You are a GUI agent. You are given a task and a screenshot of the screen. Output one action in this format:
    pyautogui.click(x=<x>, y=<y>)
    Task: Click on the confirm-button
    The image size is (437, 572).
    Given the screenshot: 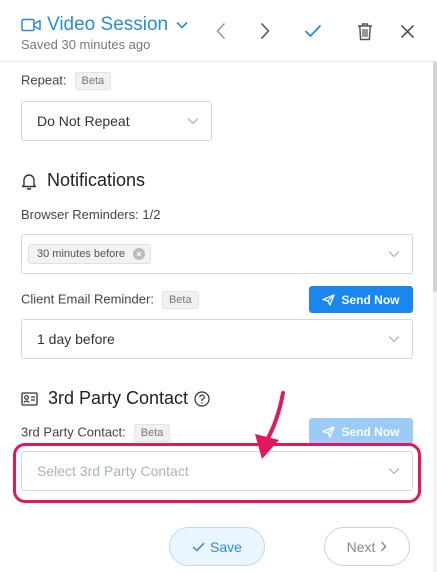 What is the action you would take?
    pyautogui.click(x=313, y=31)
    